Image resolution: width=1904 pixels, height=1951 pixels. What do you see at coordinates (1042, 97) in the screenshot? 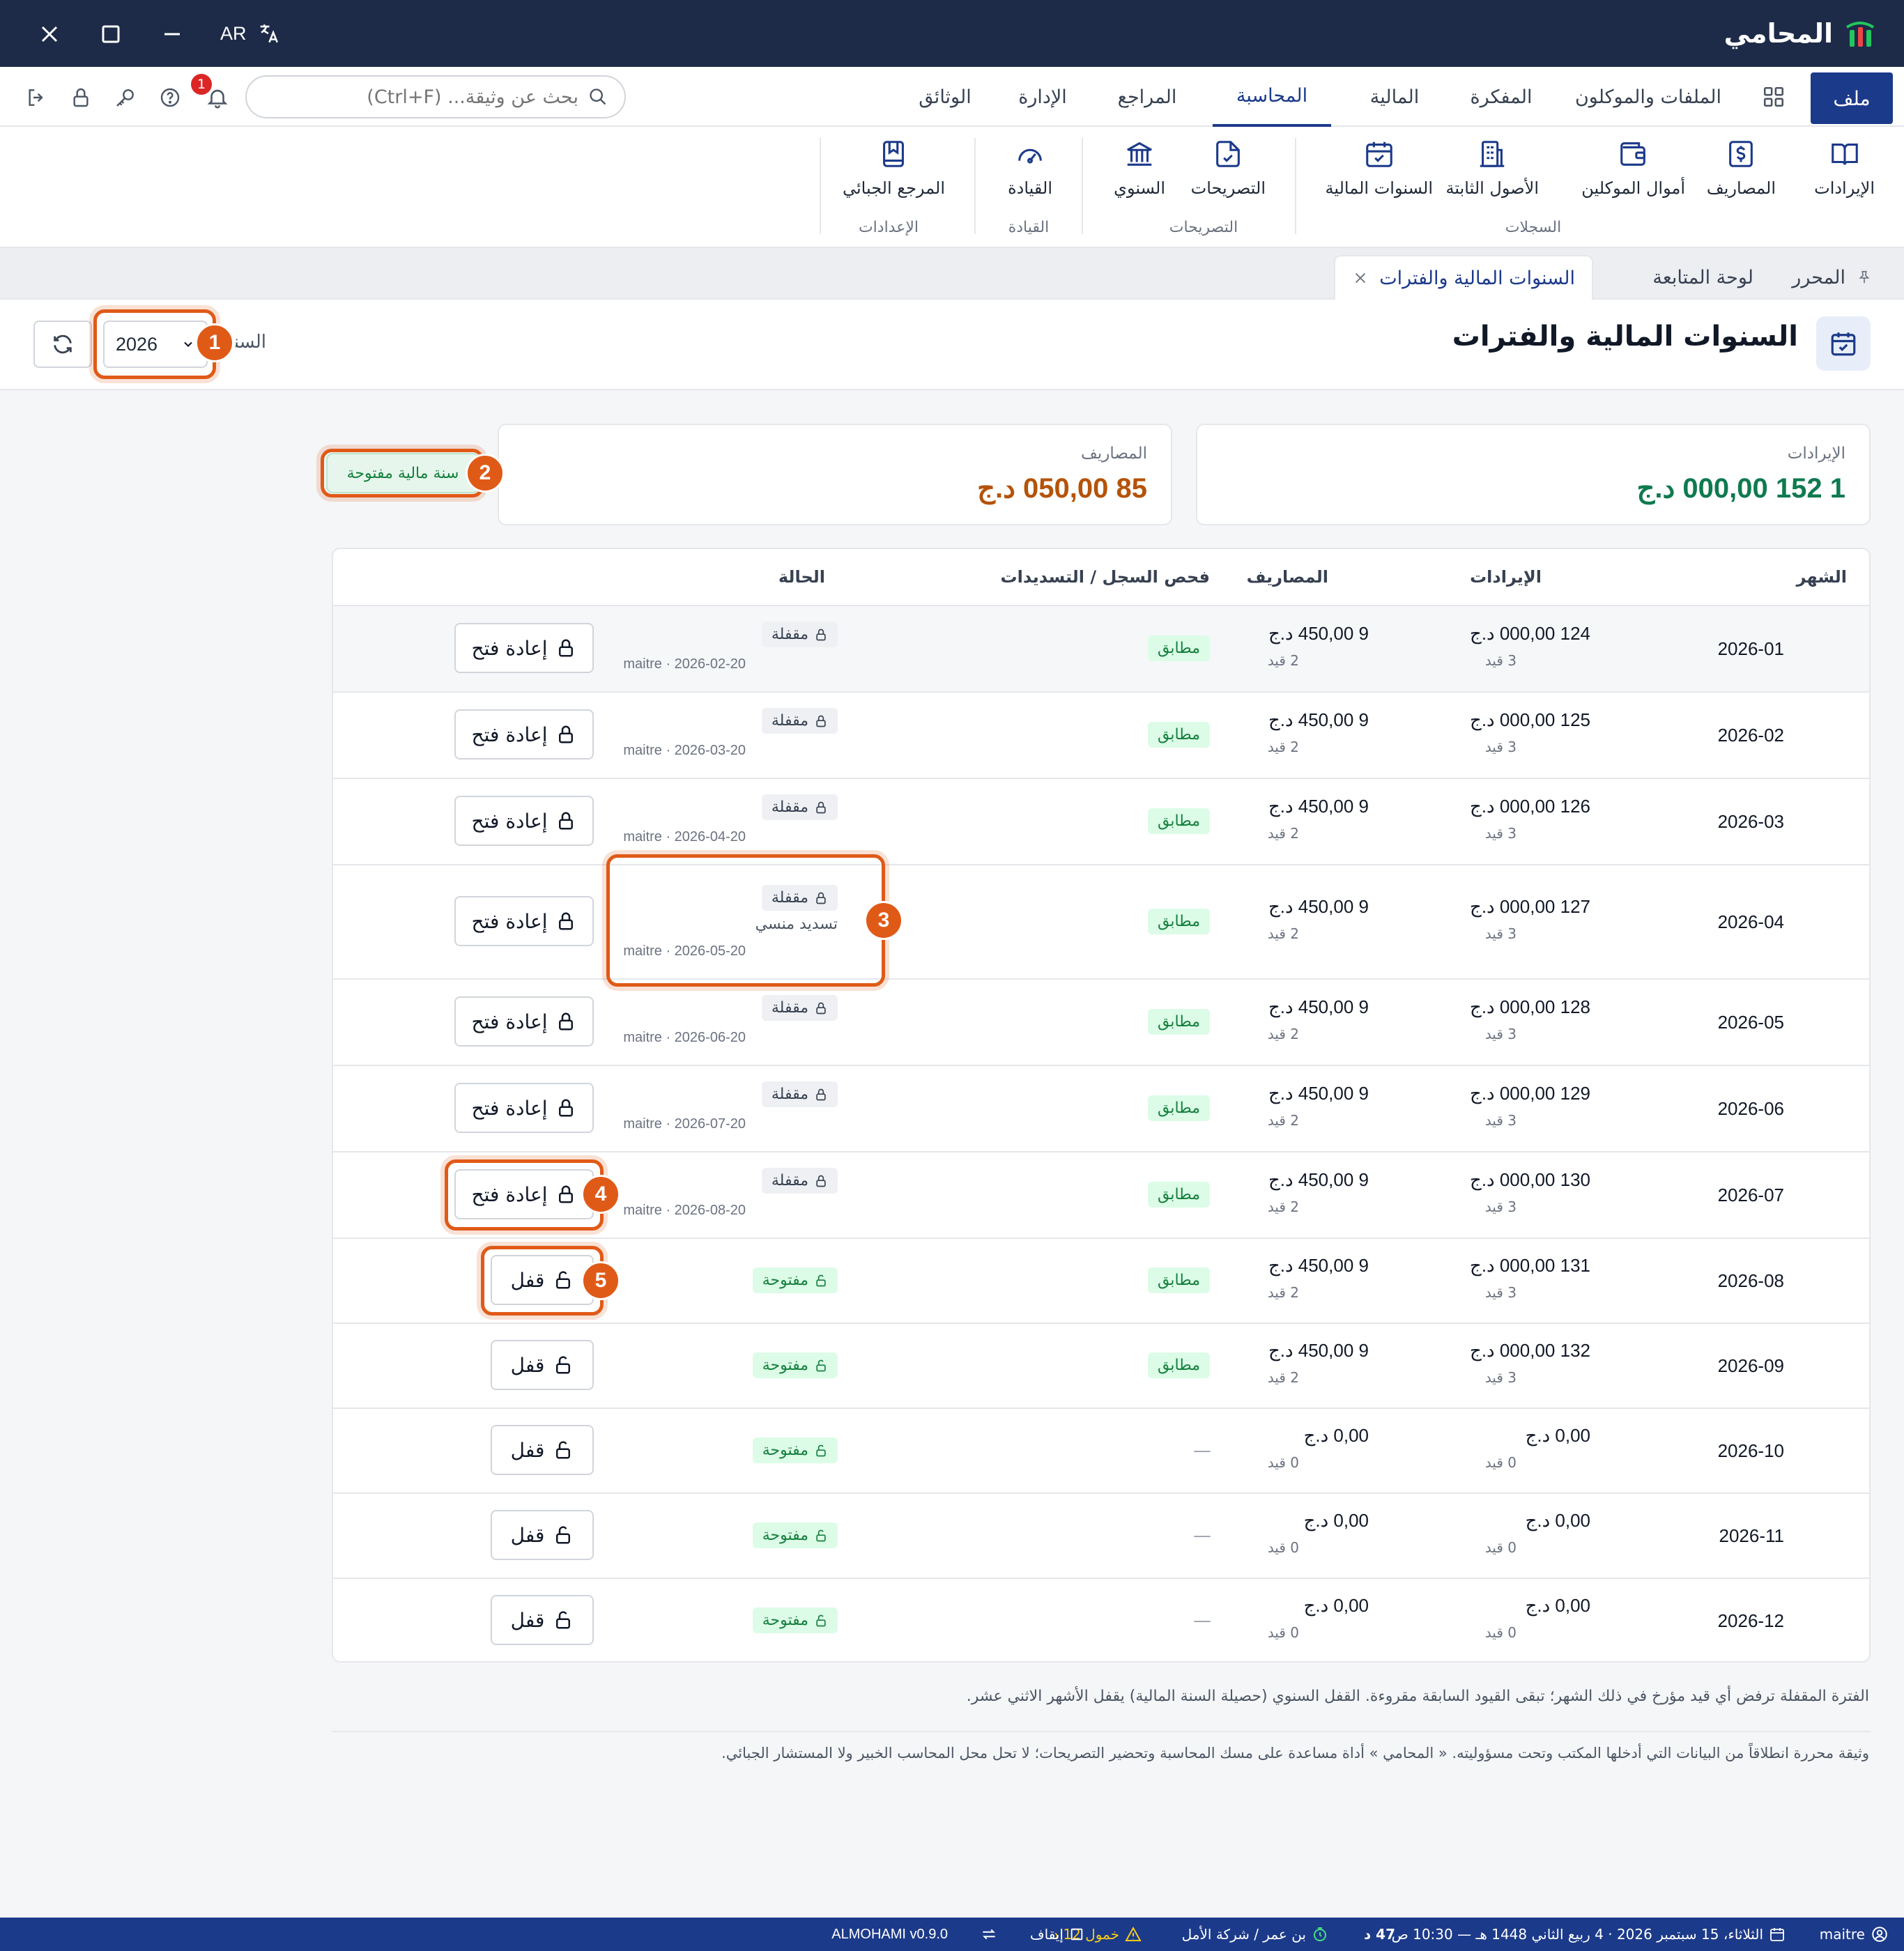
I see `tab-administration: الإدارة` at bounding box center [1042, 97].